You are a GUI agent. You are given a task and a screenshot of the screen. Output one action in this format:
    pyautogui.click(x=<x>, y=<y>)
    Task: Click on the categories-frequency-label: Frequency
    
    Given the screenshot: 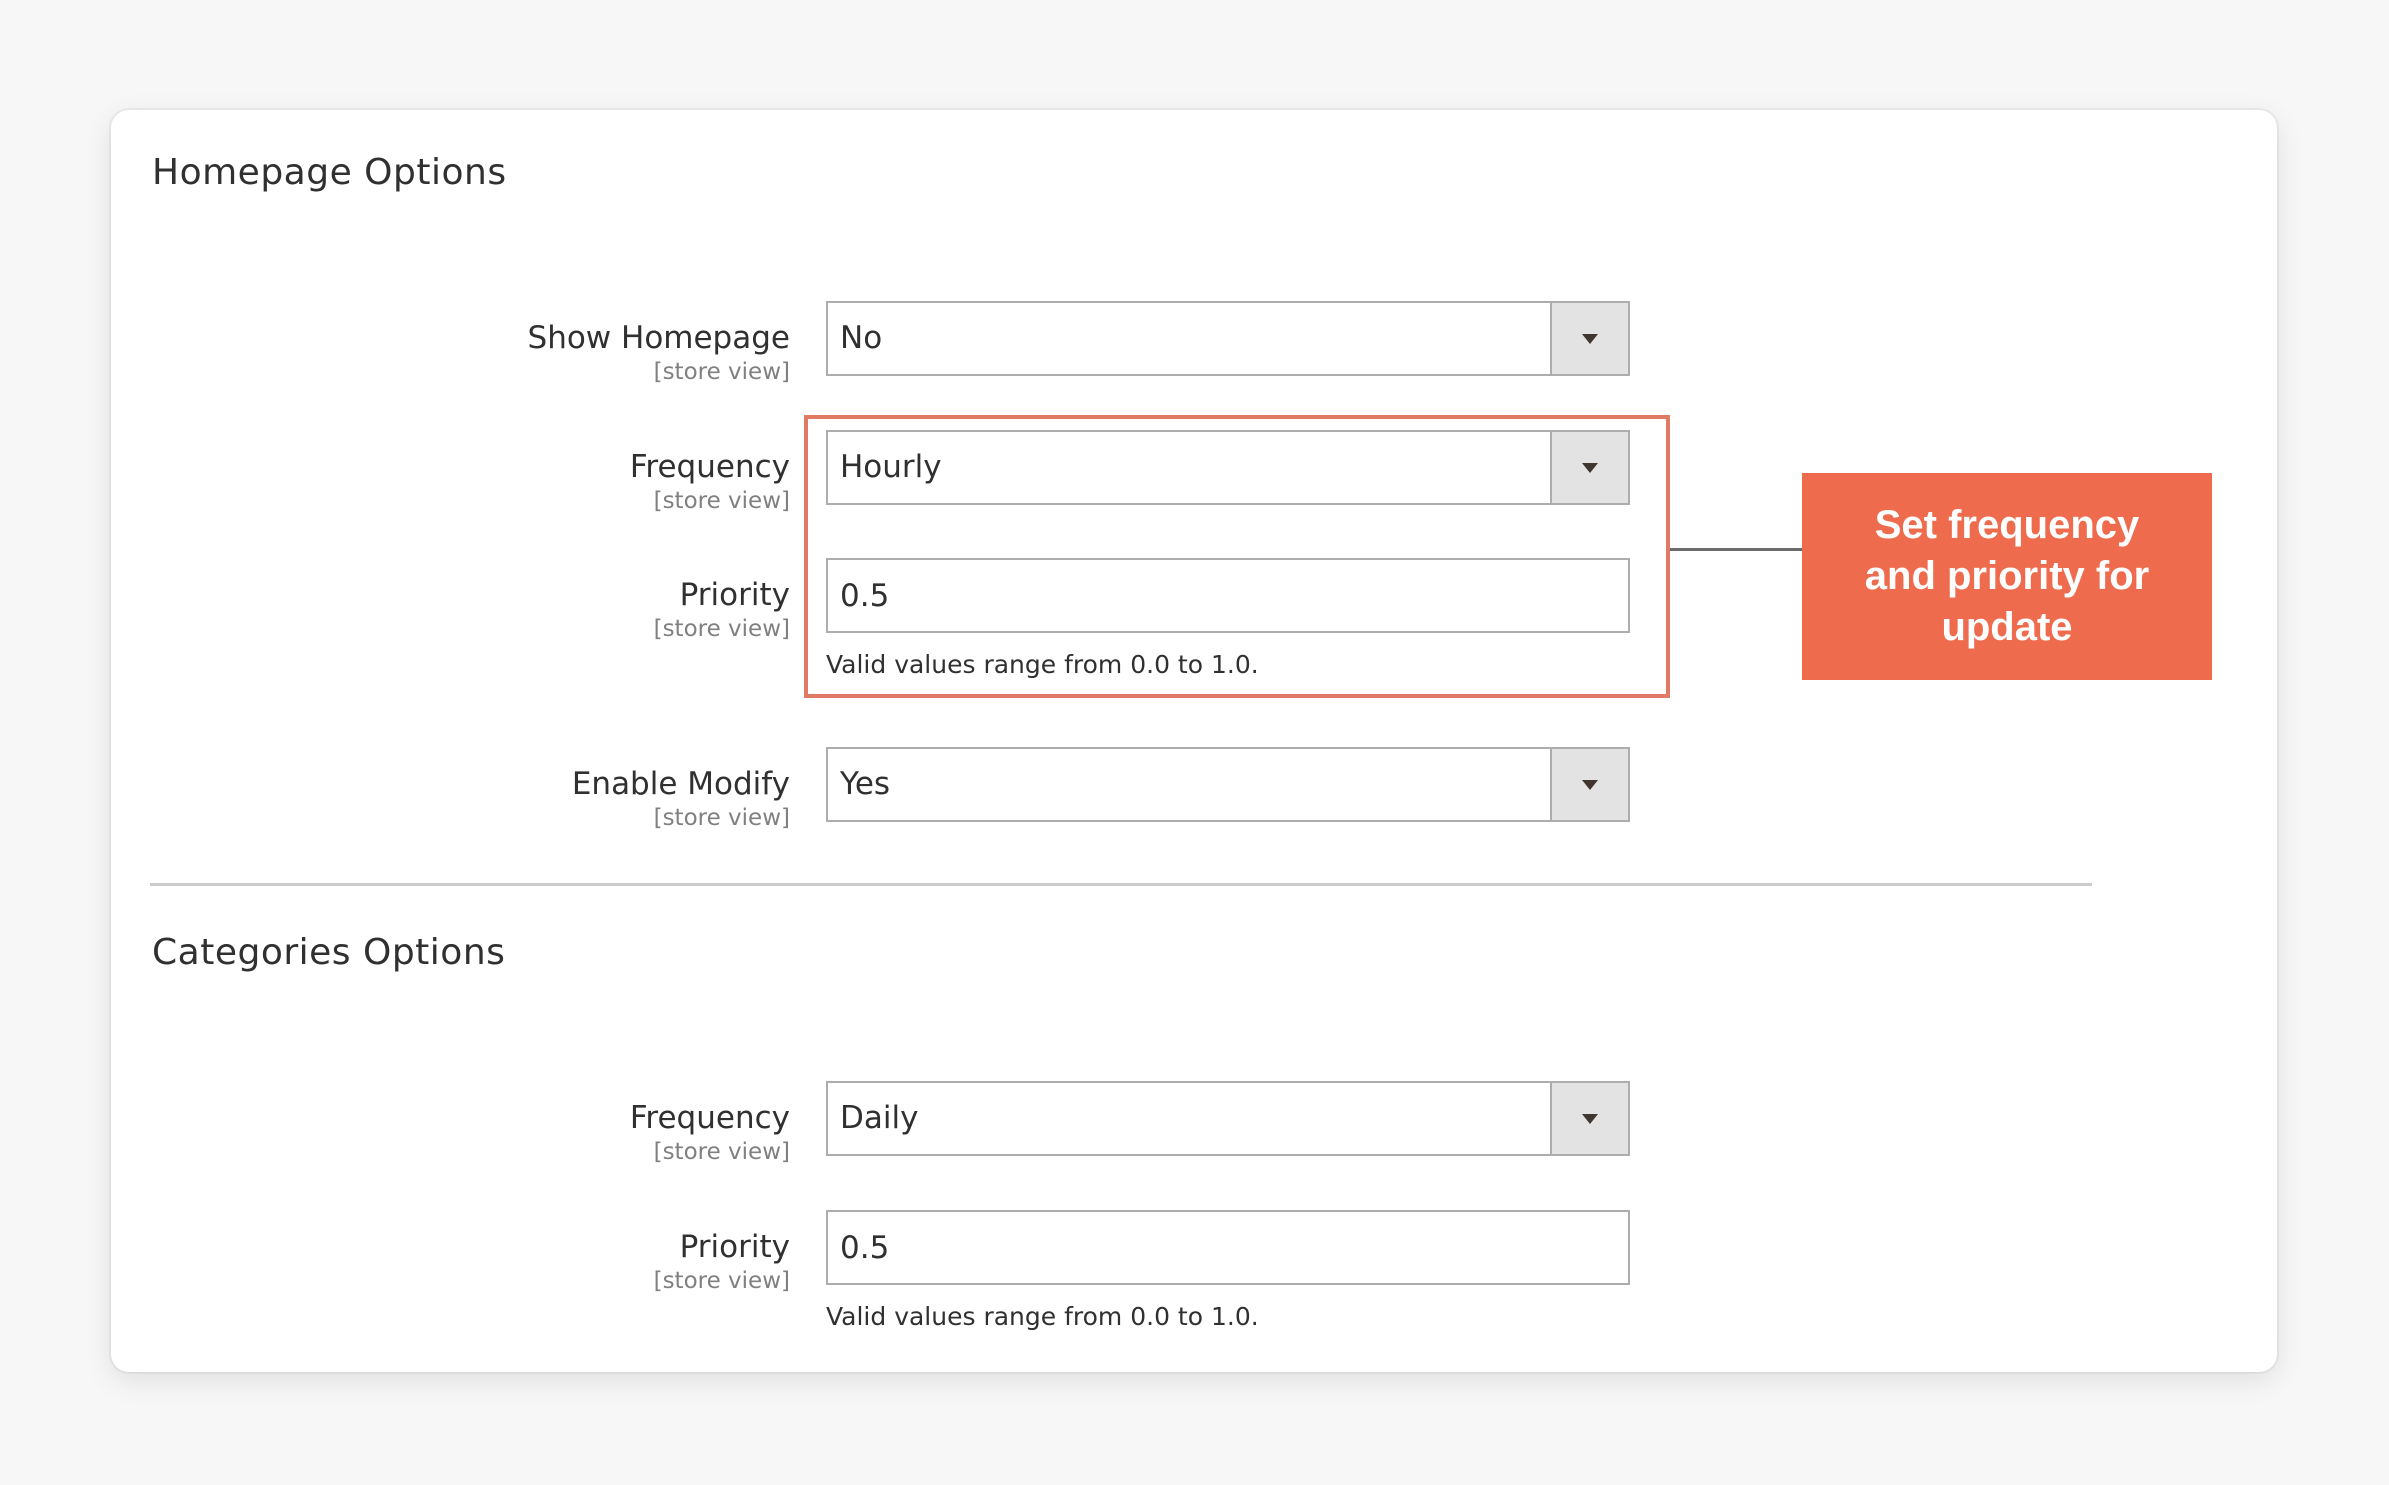 What is the action you would take?
    pyautogui.click(x=709, y=1118)
    